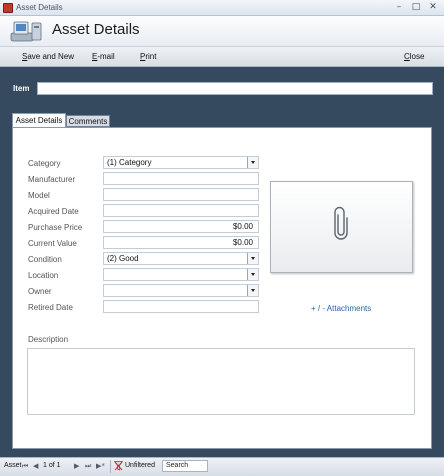  What do you see at coordinates (8, 8) in the screenshot?
I see `access-app-icon` at bounding box center [8, 8].